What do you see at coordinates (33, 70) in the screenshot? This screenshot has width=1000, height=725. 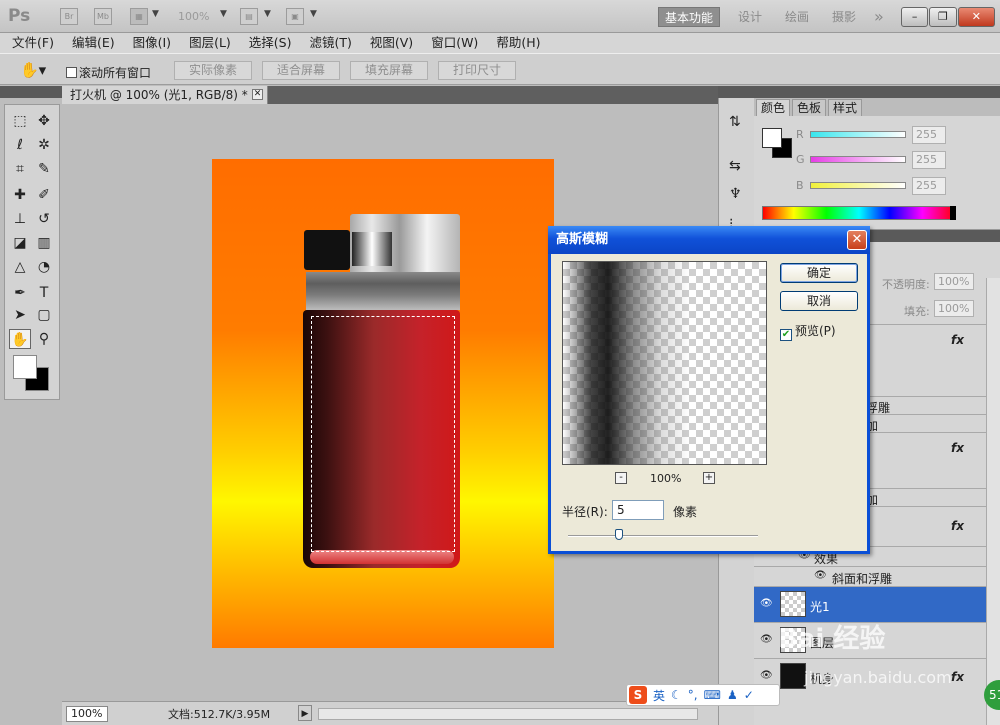 I see `hand-tool-icon: ✋▾` at bounding box center [33, 70].